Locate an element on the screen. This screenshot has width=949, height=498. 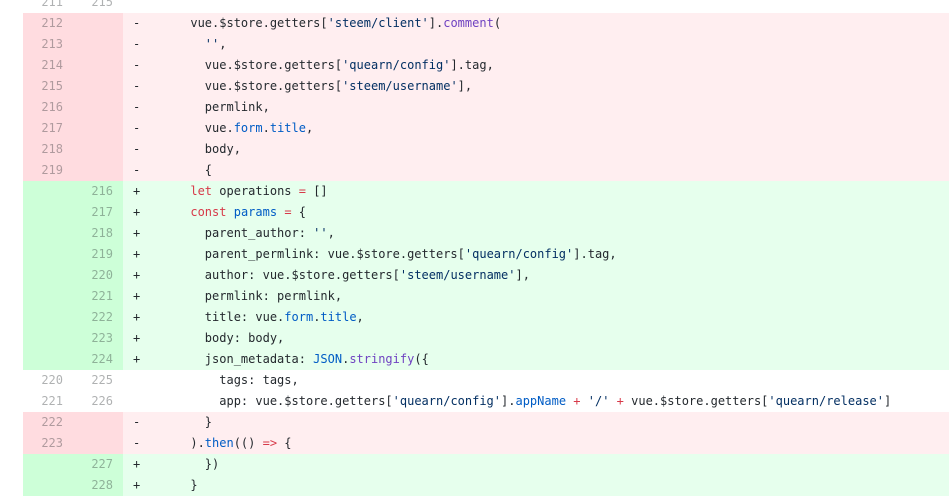
code-line is located at coordinates (536, 6).